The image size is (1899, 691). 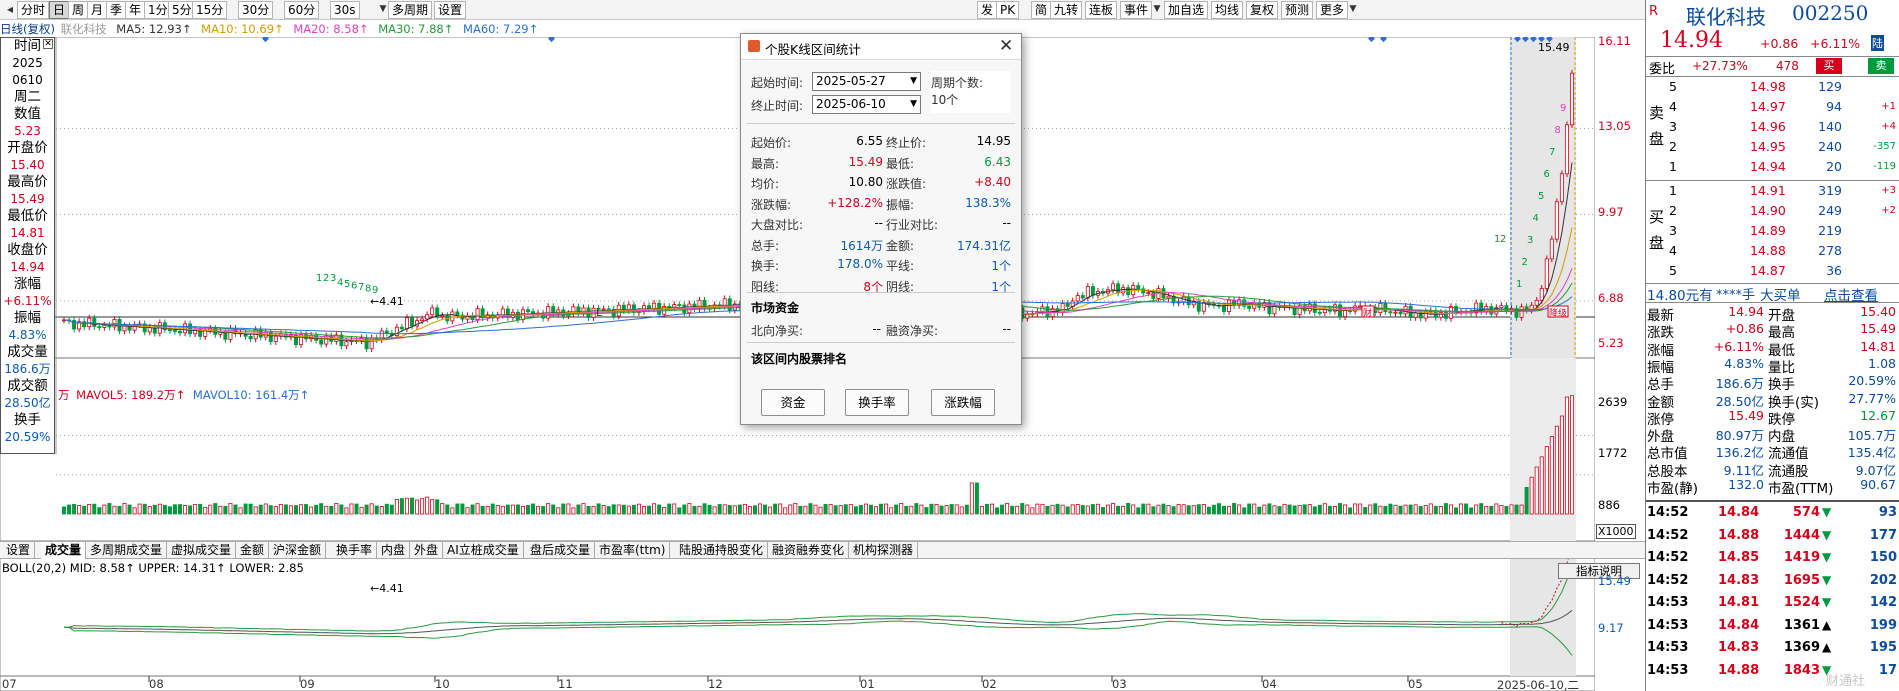 I want to click on zoom-in-icon, so click(x=1309, y=30).